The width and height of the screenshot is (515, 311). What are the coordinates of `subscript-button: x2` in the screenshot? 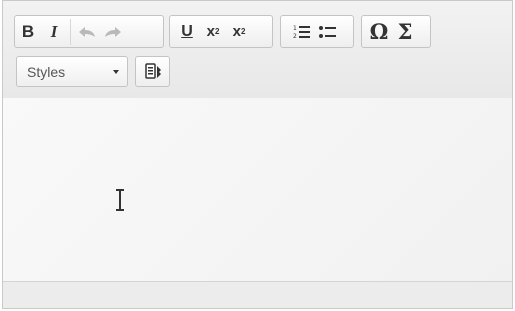 It's located at (213, 32).